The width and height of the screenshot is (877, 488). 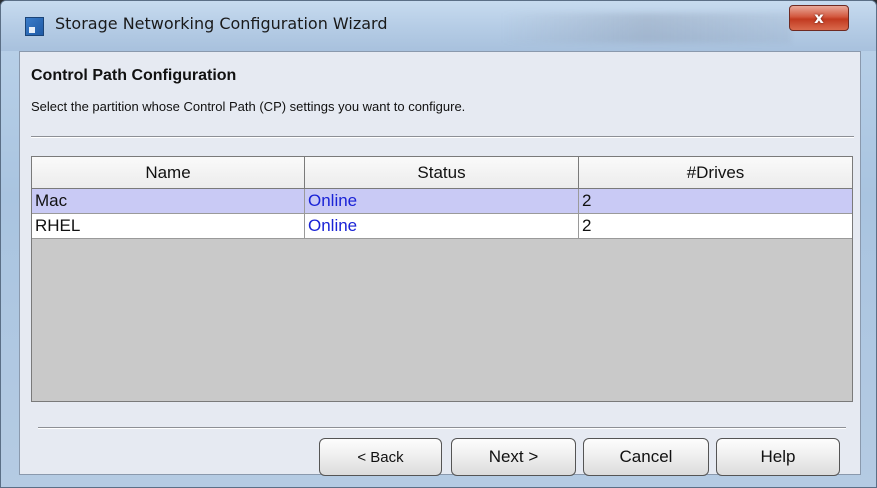 I want to click on table-row: RHEL Online 2, so click(x=442, y=226).